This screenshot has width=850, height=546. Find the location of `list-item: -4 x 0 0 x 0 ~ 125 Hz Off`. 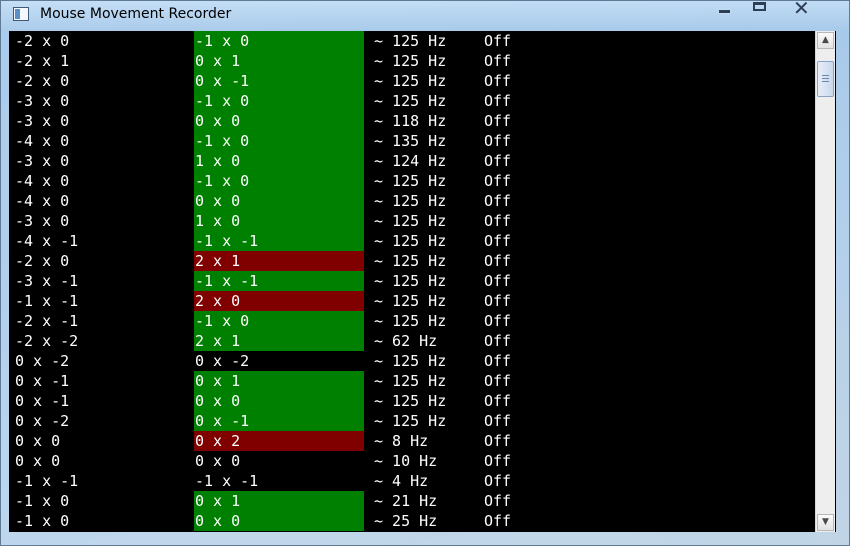

list-item: -4 x 0 0 x 0 ~ 125 Hz Off is located at coordinates (410, 201).